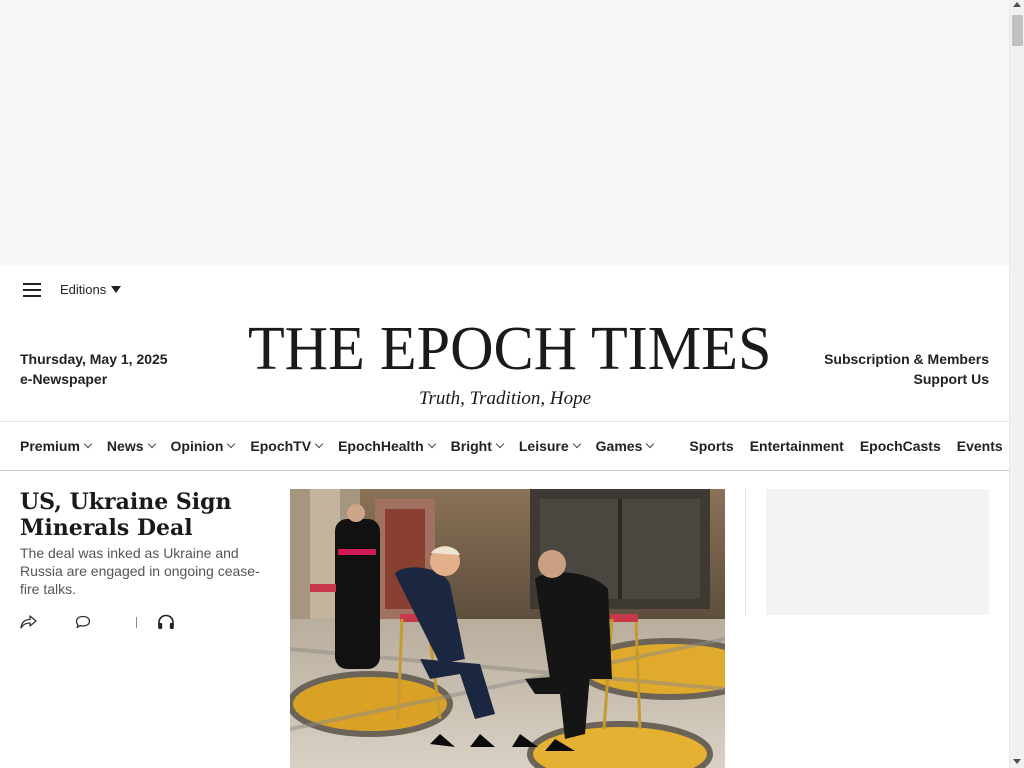  What do you see at coordinates (32, 290) in the screenshot?
I see `hamburger-menu-icon` at bounding box center [32, 290].